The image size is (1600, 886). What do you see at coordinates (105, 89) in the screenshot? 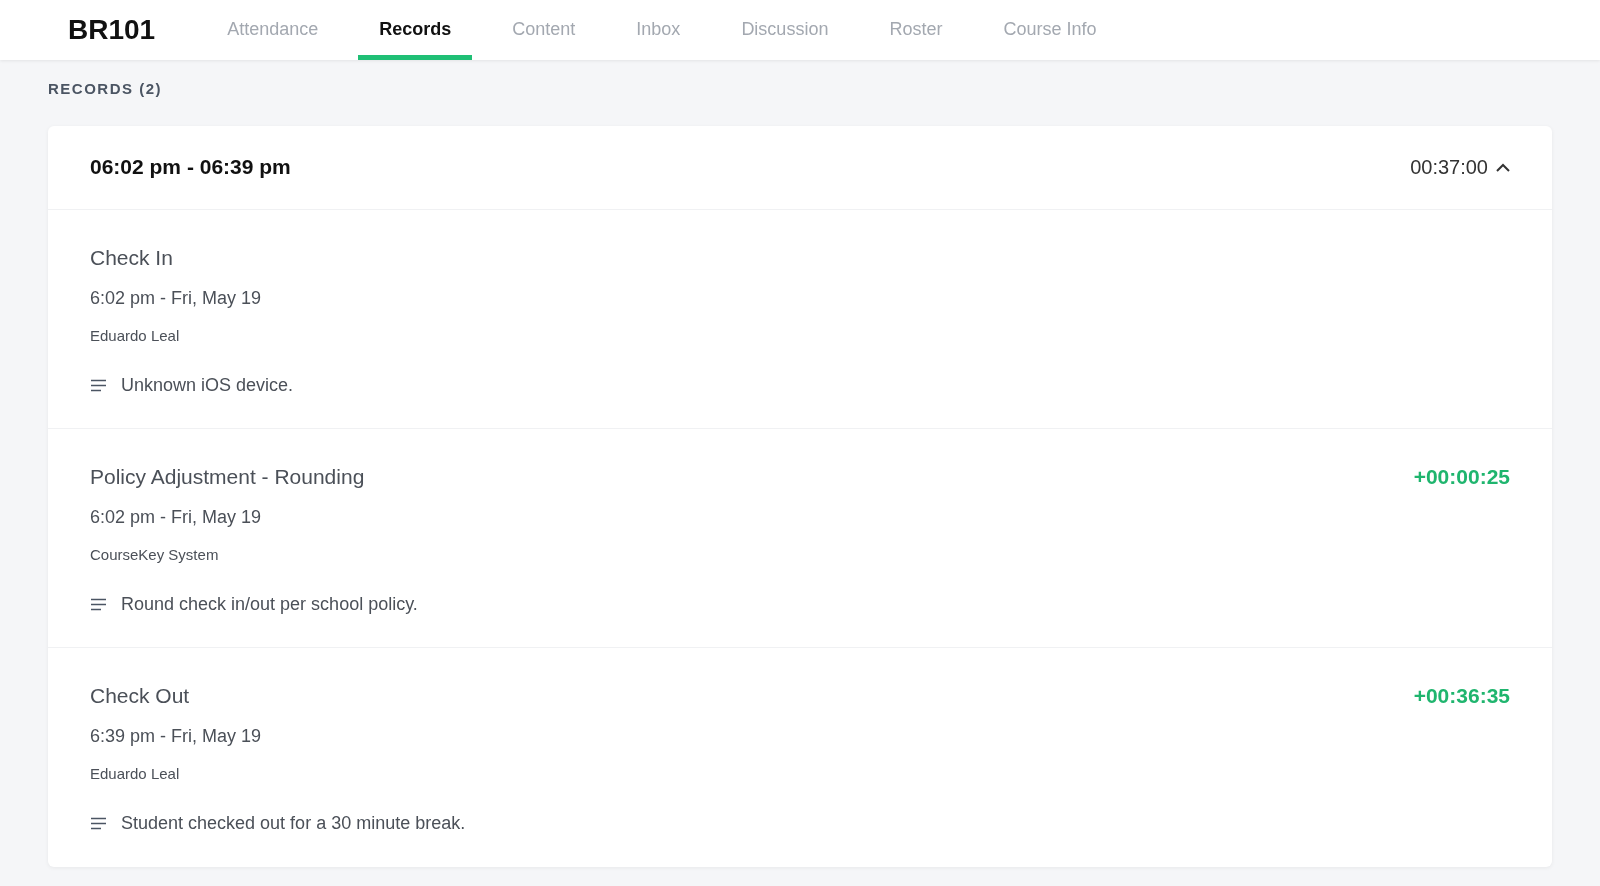
I see `section-title: RECORDS (2)` at bounding box center [105, 89].